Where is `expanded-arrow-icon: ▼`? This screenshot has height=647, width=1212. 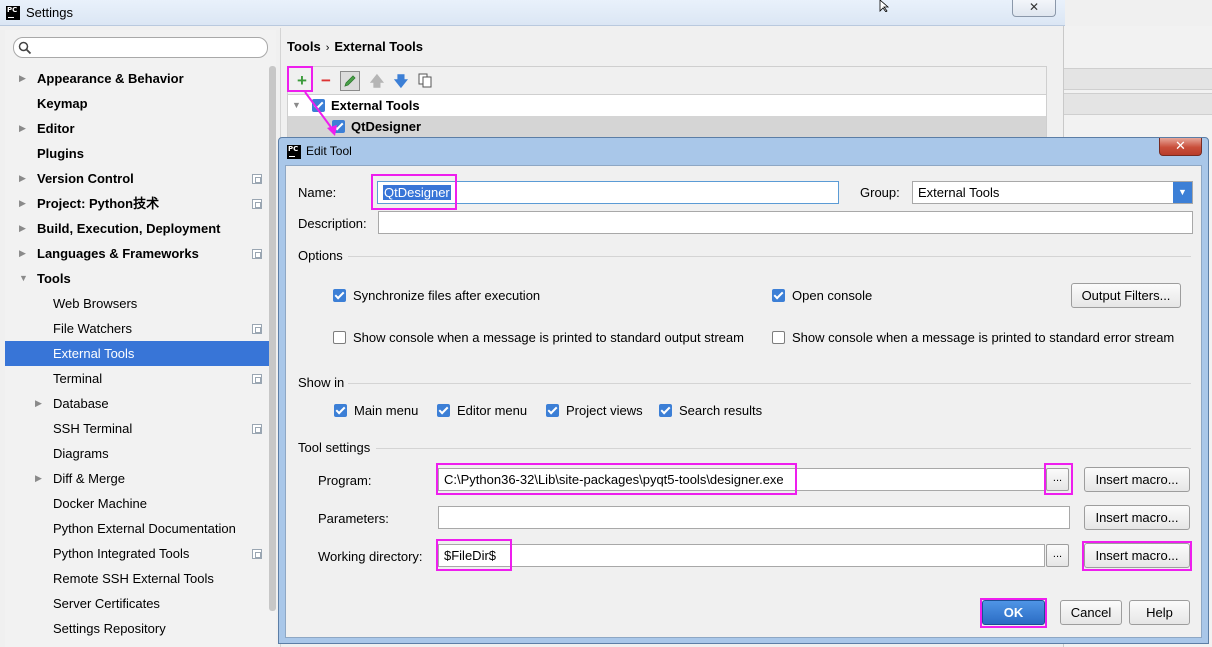 expanded-arrow-icon: ▼ is located at coordinates (23, 278).